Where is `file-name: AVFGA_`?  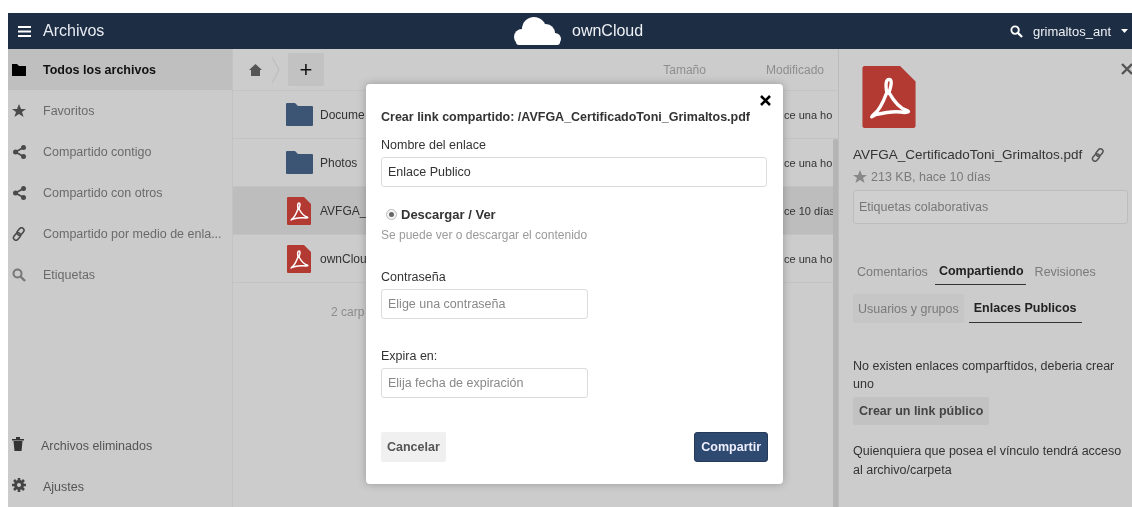 file-name: AVFGA_ is located at coordinates (343, 210).